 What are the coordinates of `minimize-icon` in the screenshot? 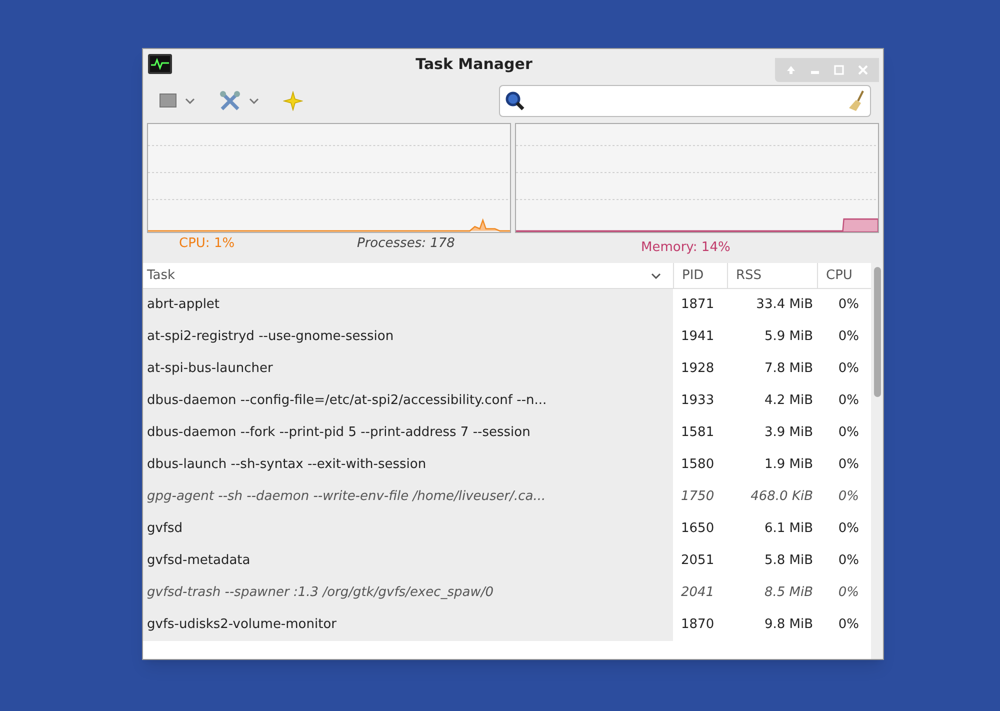 It's located at (815, 72).